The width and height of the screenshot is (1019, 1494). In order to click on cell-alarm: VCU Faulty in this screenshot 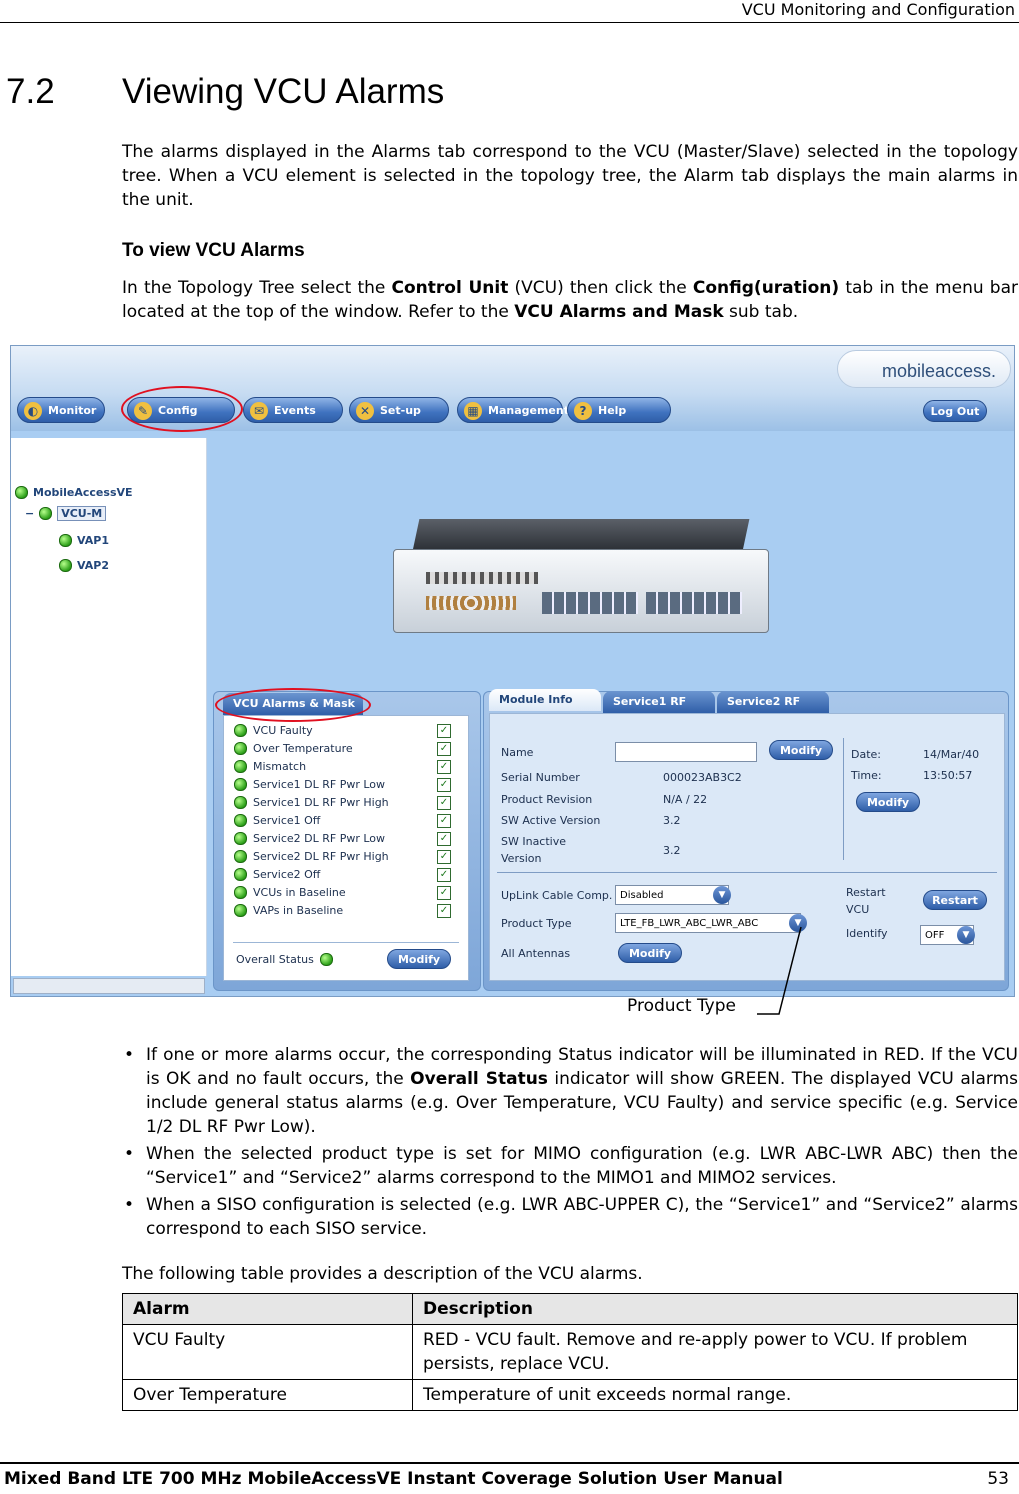, I will do `click(267, 1352)`.